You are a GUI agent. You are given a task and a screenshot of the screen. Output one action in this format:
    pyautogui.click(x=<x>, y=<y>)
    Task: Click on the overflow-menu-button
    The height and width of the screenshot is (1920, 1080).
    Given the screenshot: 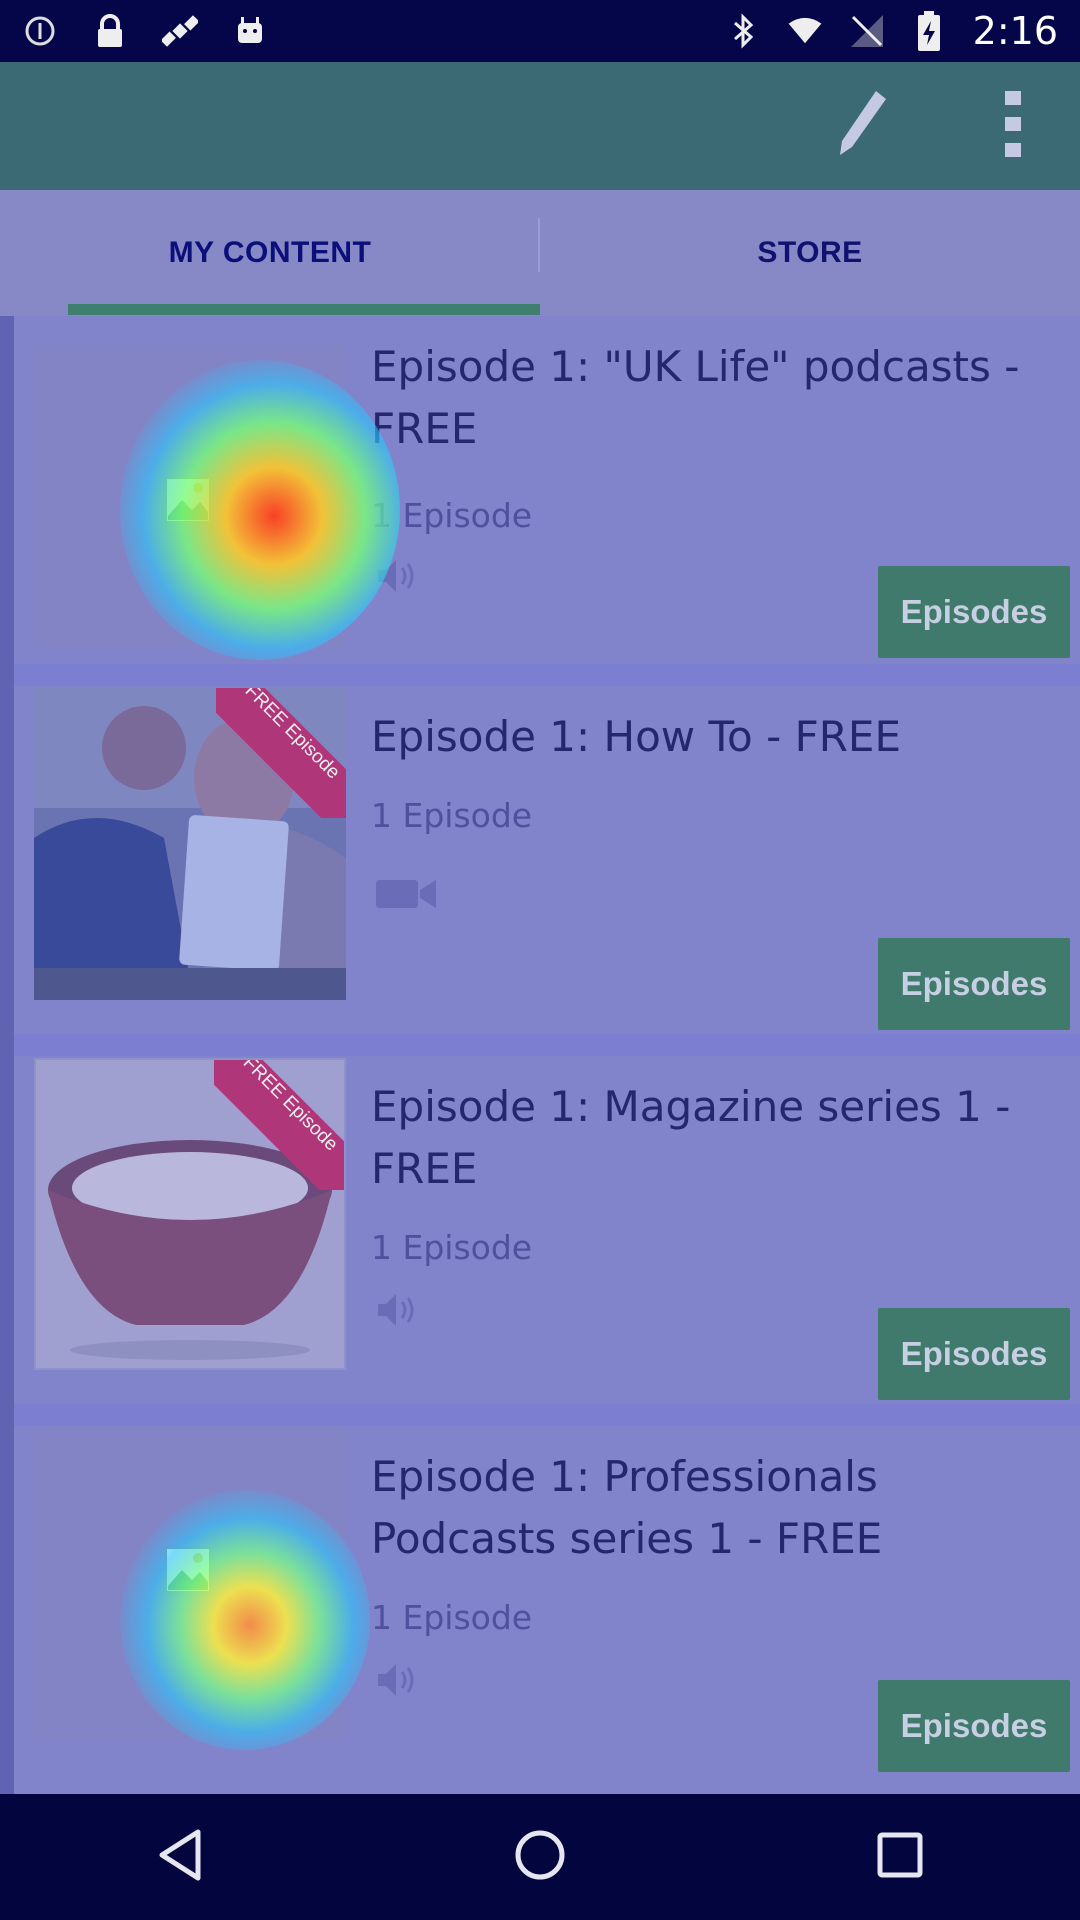 What is the action you would take?
    pyautogui.click(x=1014, y=126)
    